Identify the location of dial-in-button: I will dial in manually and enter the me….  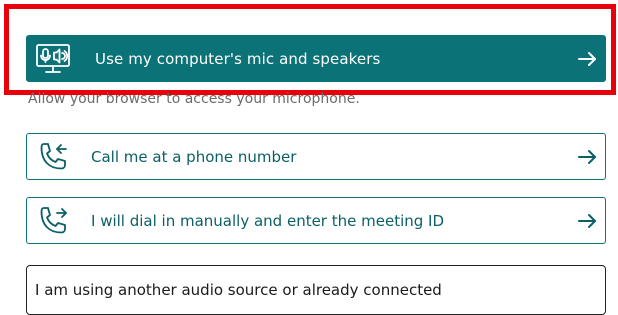
(316, 220).